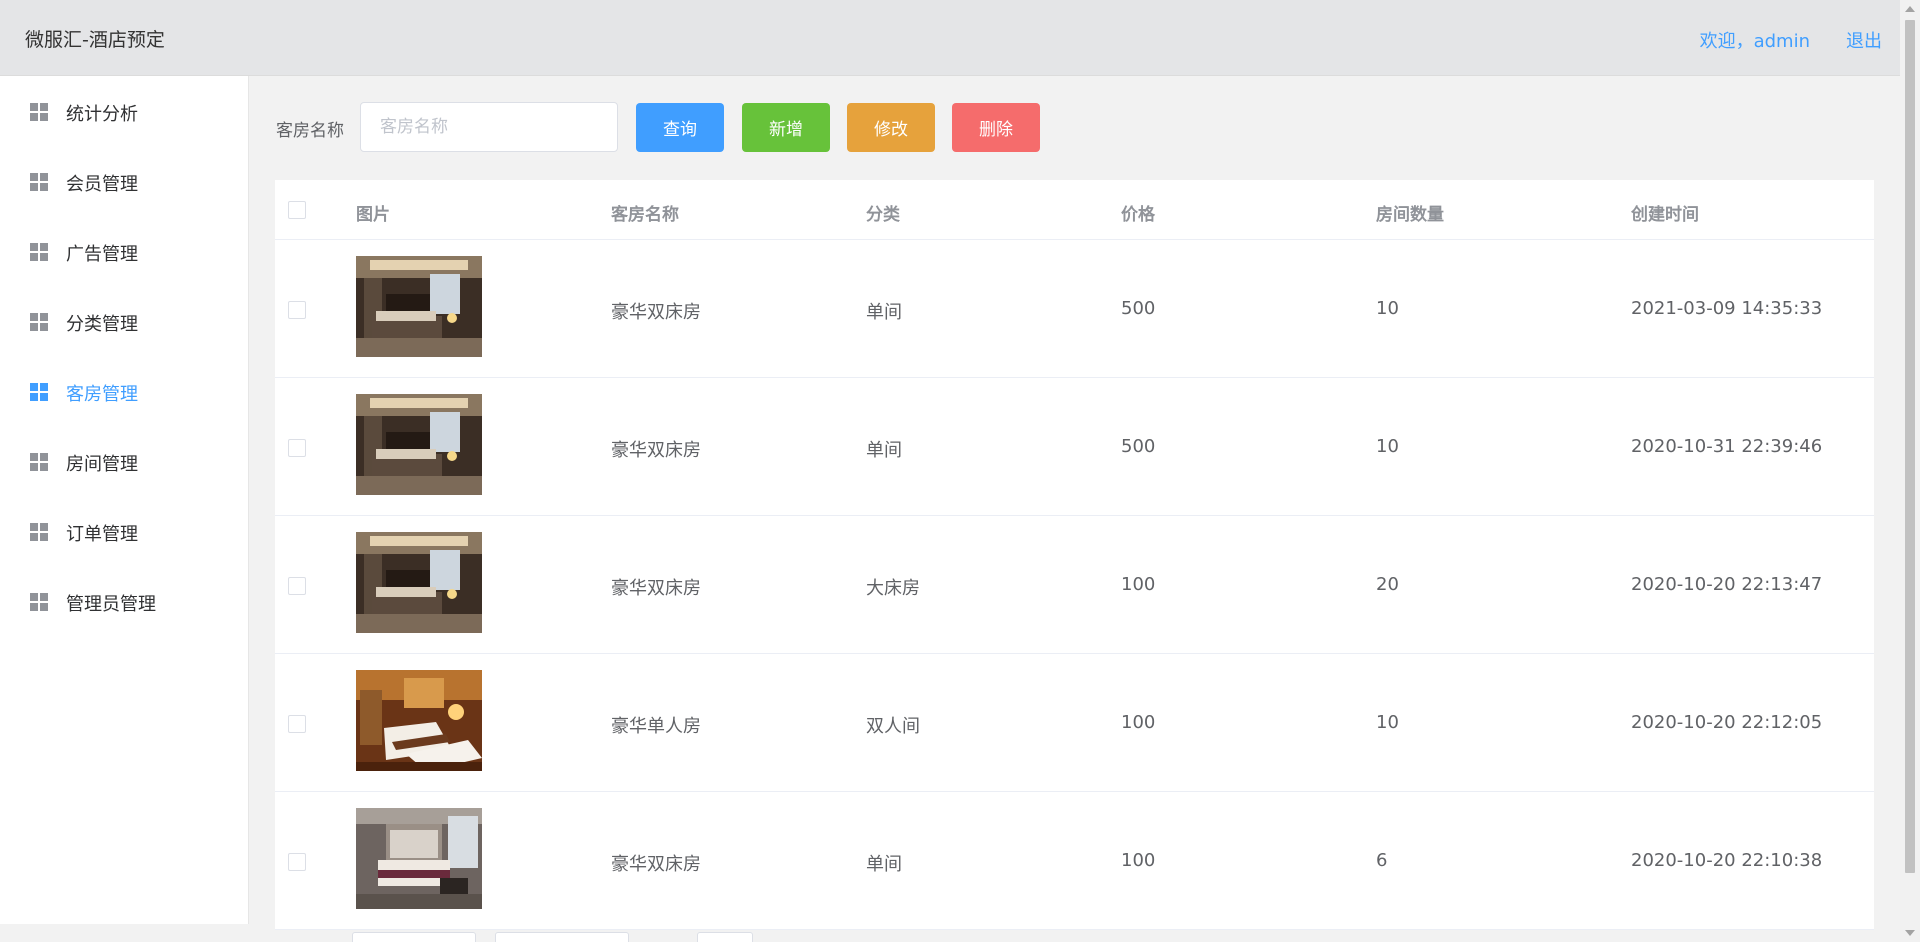  I want to click on column-header-created-time: 创建时间, so click(1665, 215).